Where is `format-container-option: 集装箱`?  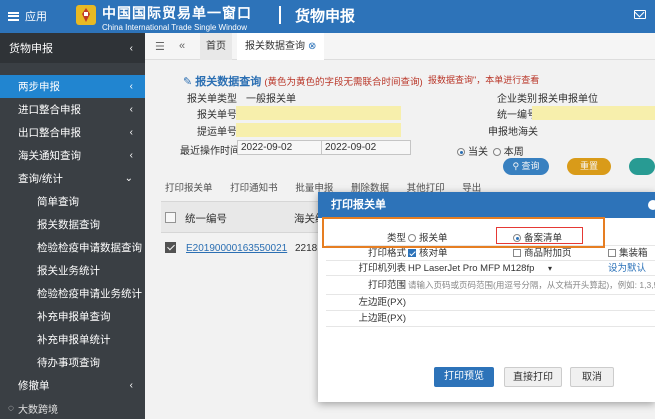
format-container-option: 集装箱 is located at coordinates (628, 253).